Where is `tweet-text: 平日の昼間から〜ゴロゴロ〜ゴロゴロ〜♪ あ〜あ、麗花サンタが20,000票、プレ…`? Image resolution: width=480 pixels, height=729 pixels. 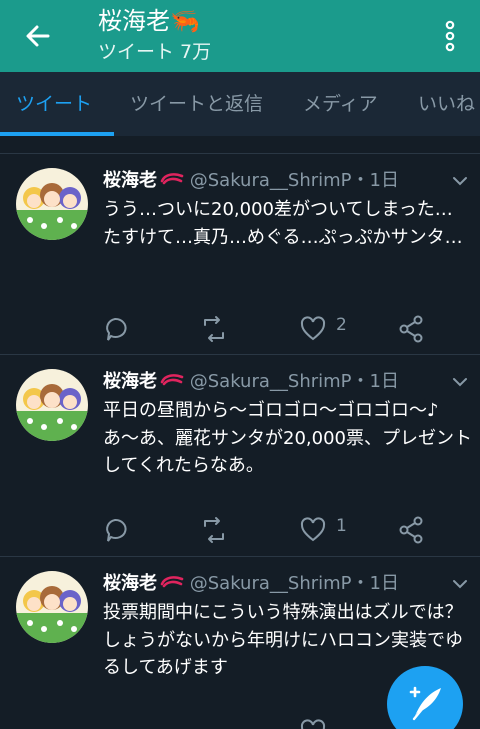 tweet-text: 平日の昼間から〜ゴロゴロ〜ゴロゴロ〜♪ あ〜あ、麗花サンタが20,000票、プレ… is located at coordinates (287, 438).